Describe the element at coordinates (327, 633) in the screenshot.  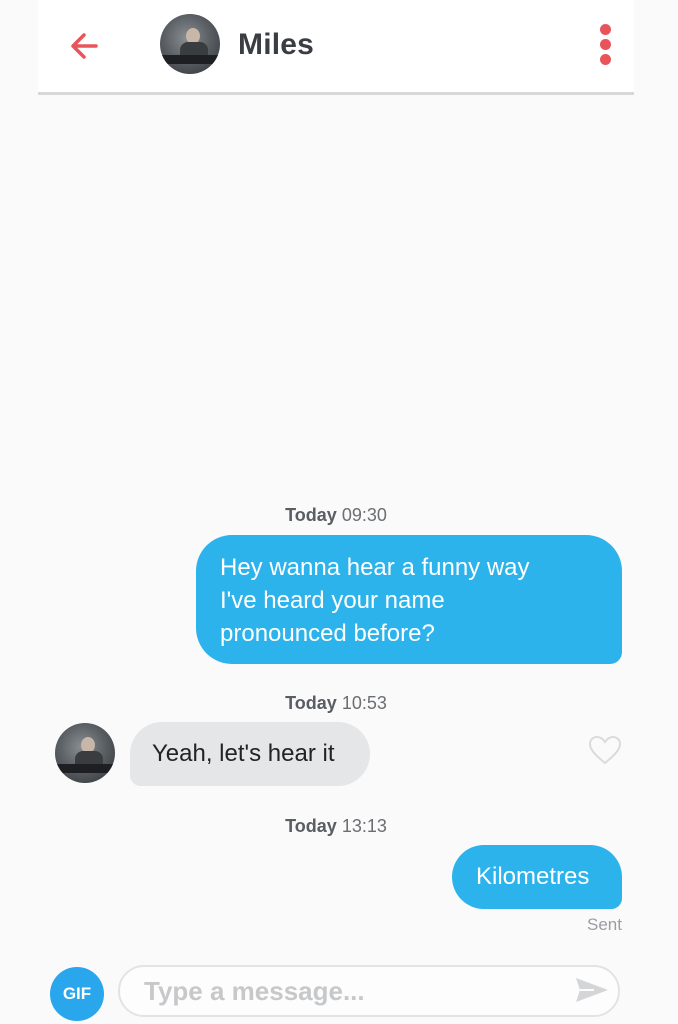
I see `message-line: pronounced before?` at that location.